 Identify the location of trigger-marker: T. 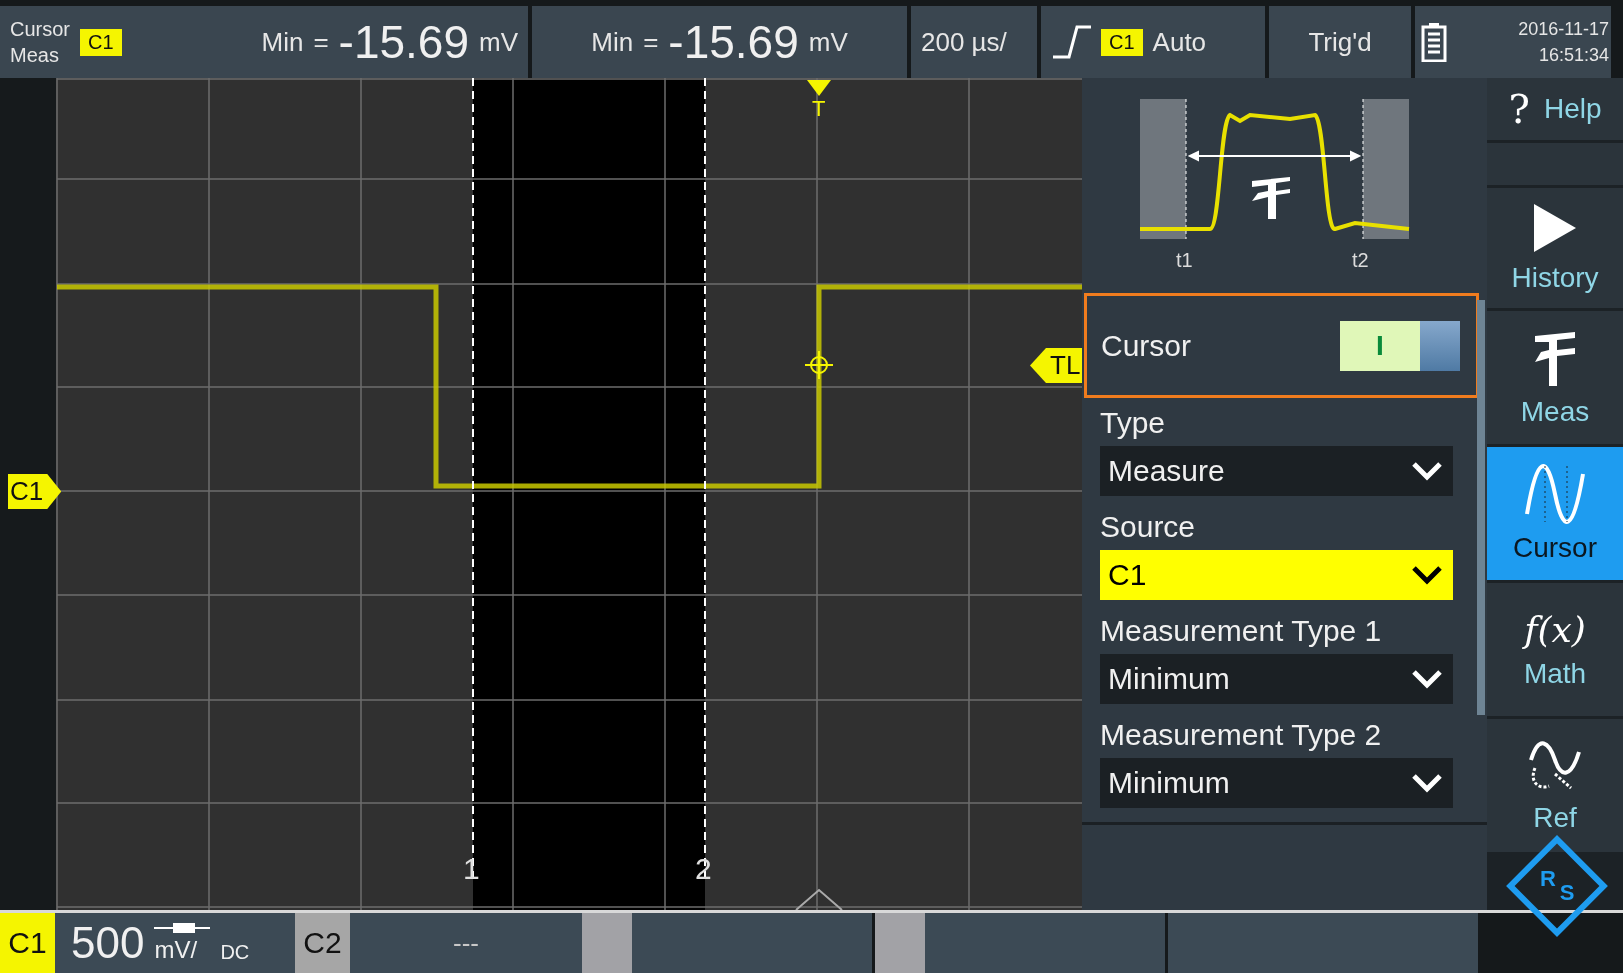
(819, 109).